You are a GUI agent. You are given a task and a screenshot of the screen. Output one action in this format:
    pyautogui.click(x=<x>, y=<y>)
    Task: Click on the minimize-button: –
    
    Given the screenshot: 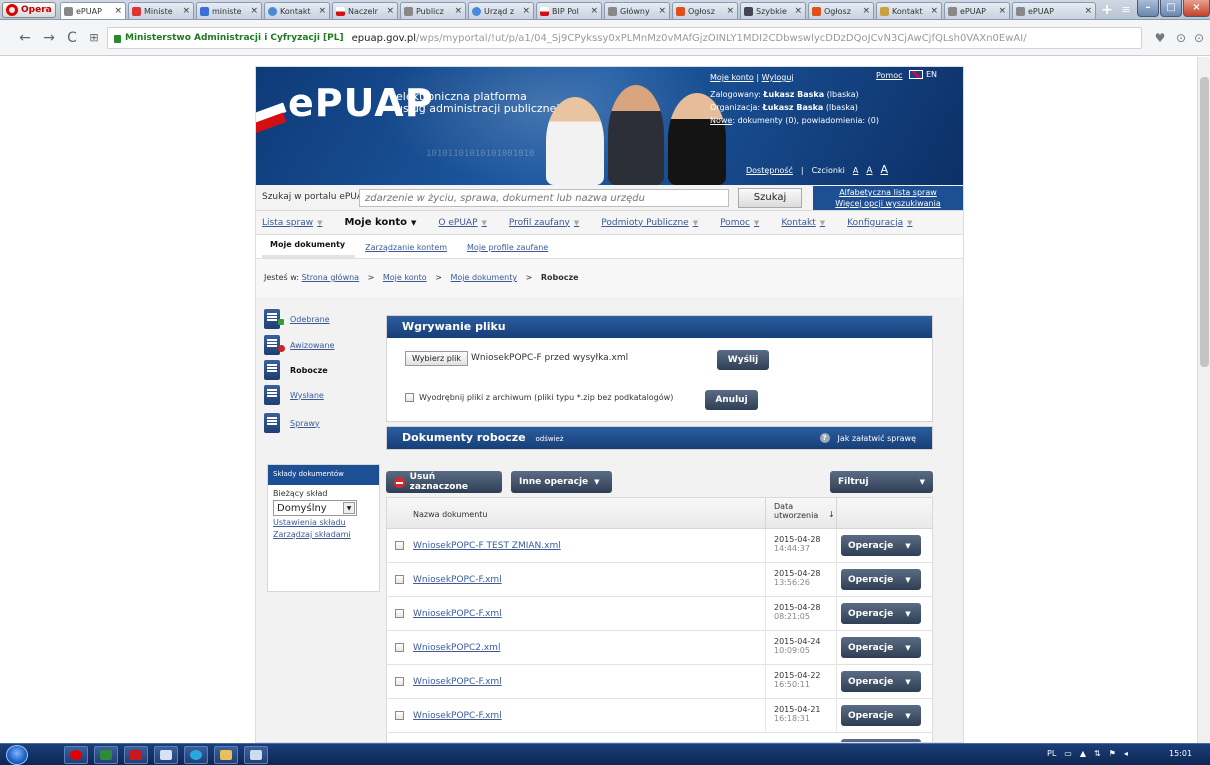 What is the action you would take?
    pyautogui.click(x=1148, y=8)
    